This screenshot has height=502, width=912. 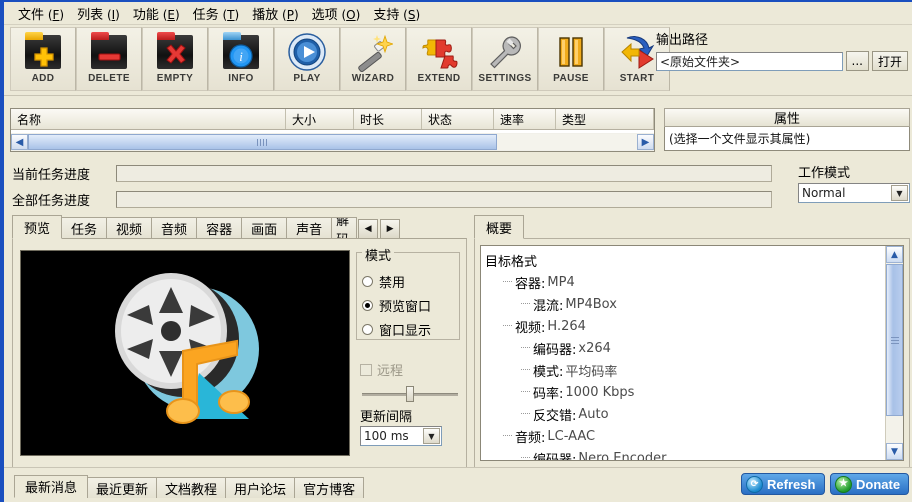 What do you see at coordinates (174, 228) in the screenshot?
I see `tab-音频: 音频` at bounding box center [174, 228].